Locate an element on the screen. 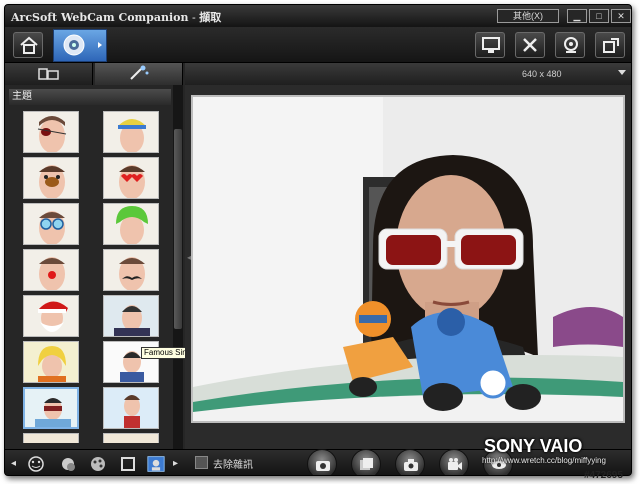 The width and height of the screenshot is (640, 484). tab-frames is located at coordinates (49, 74).